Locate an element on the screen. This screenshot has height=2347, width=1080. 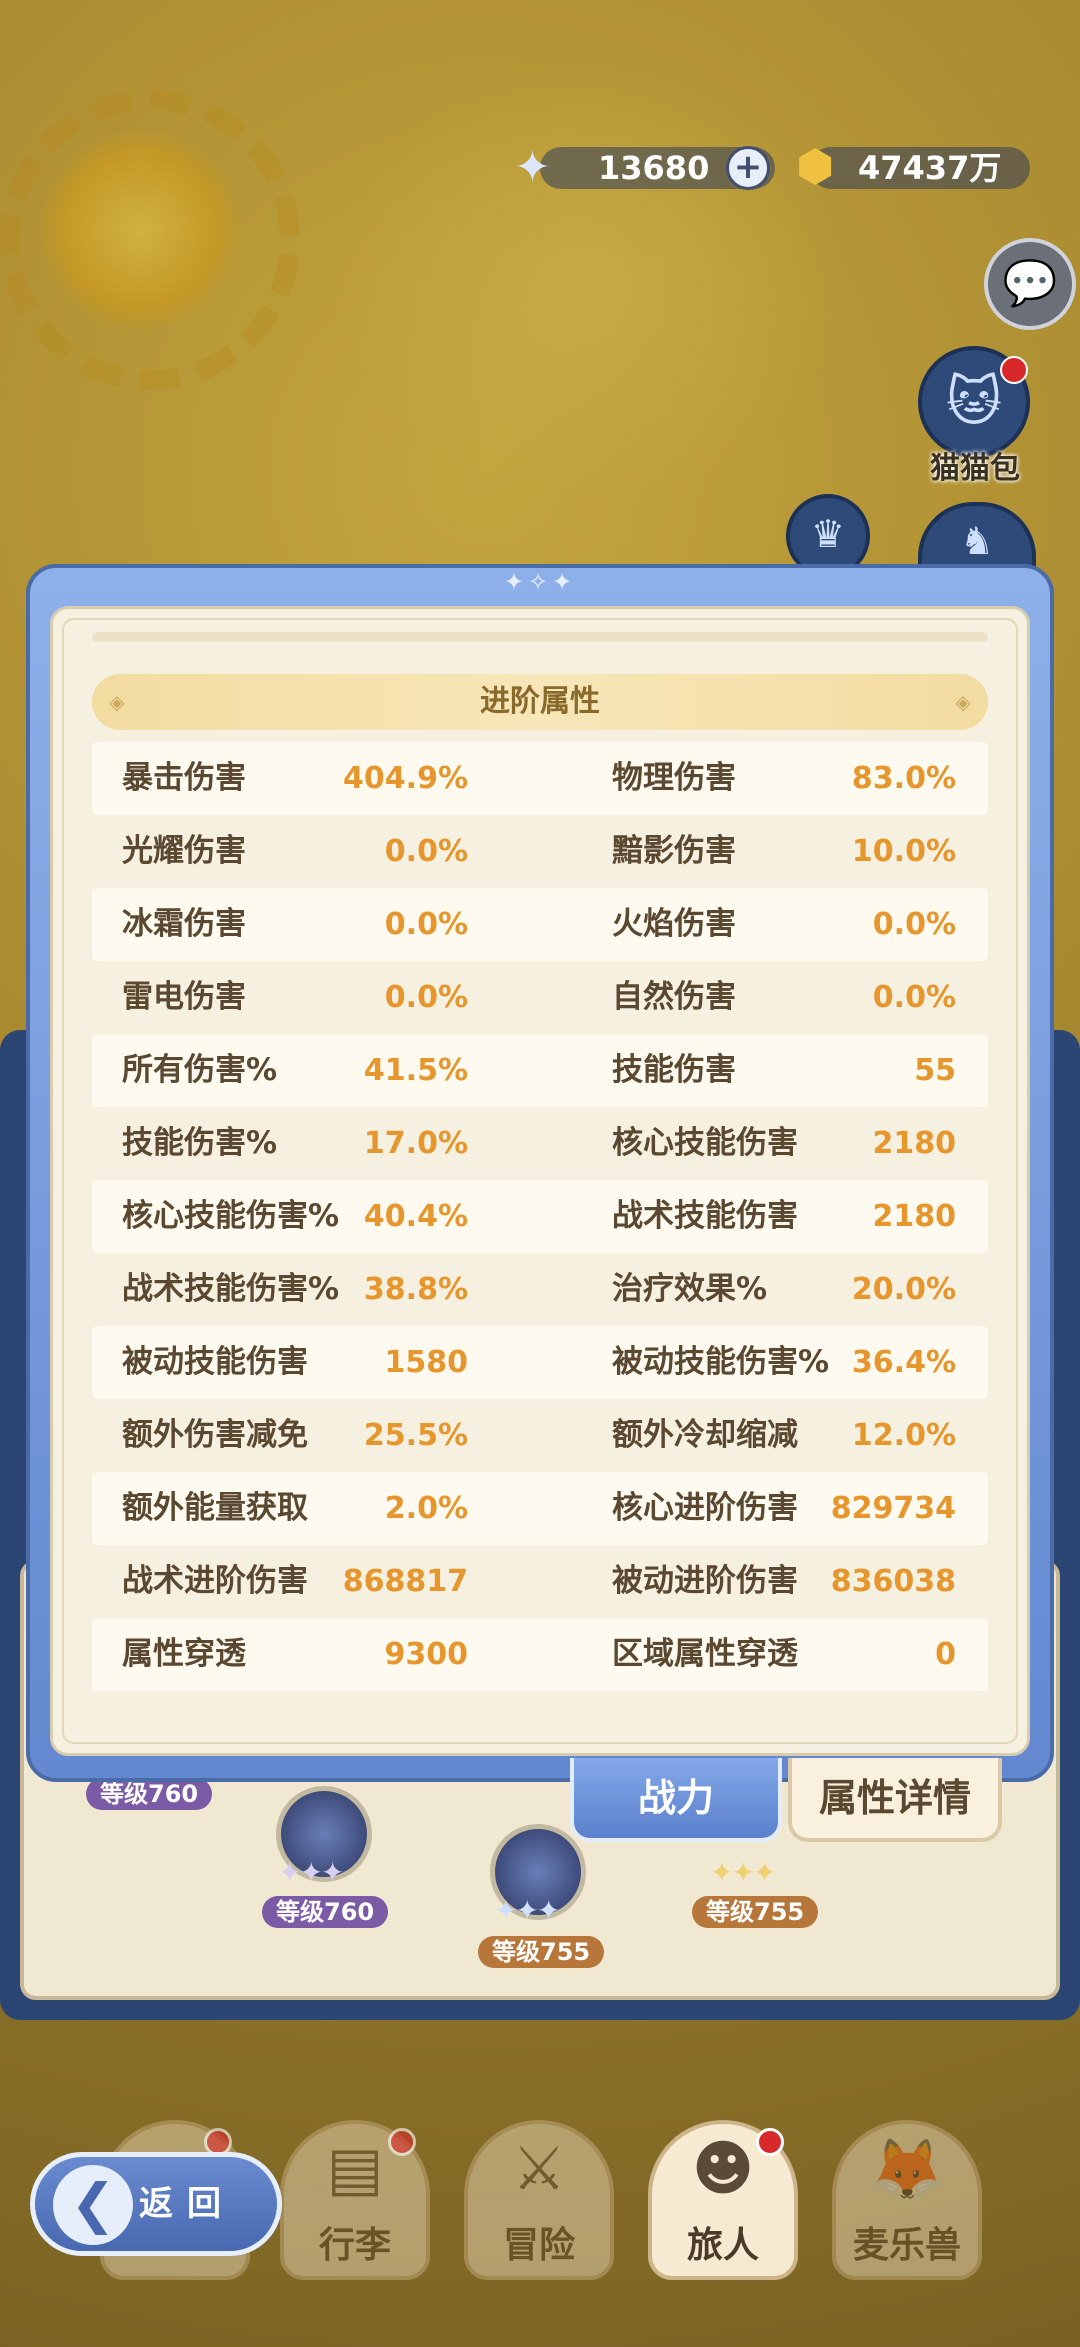
attribute-value: 12.0% is located at coordinates (903, 1435).